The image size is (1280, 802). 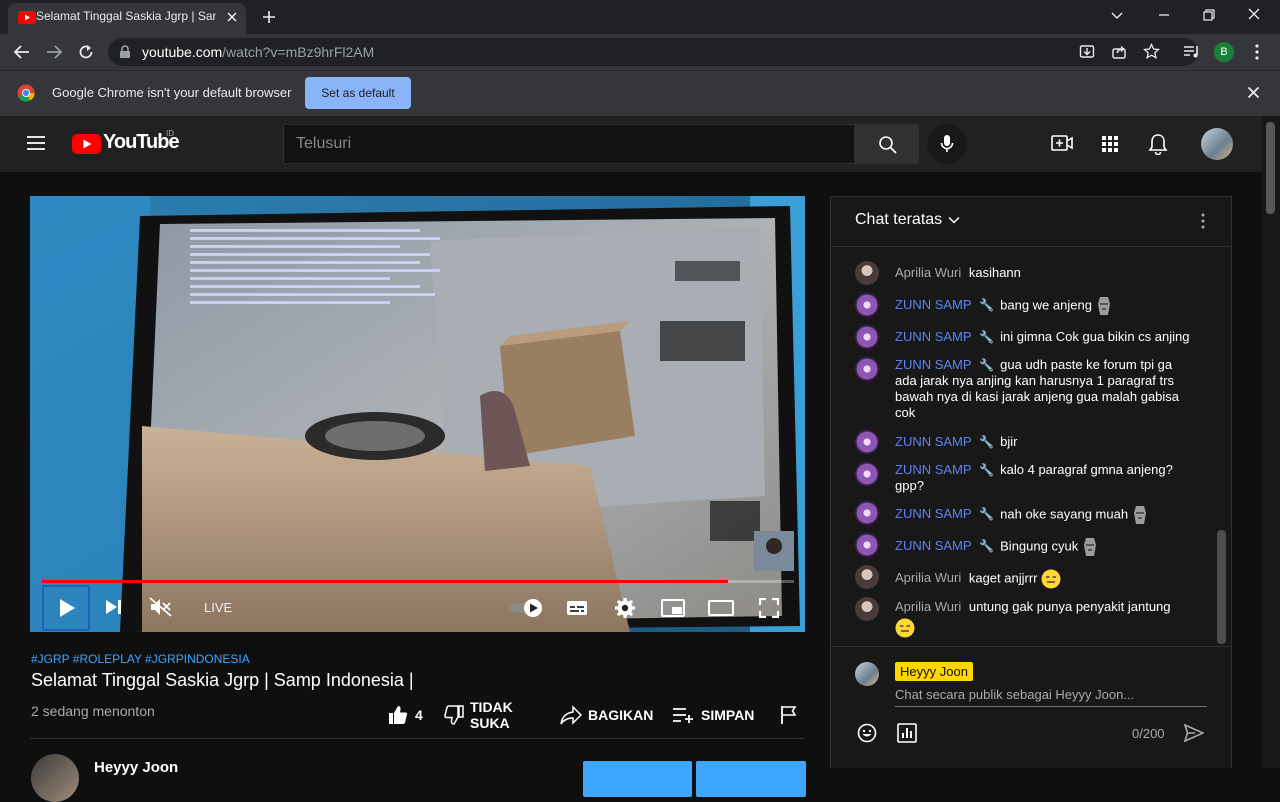 What do you see at coordinates (114, 607) in the screenshot?
I see `next-video-icon` at bounding box center [114, 607].